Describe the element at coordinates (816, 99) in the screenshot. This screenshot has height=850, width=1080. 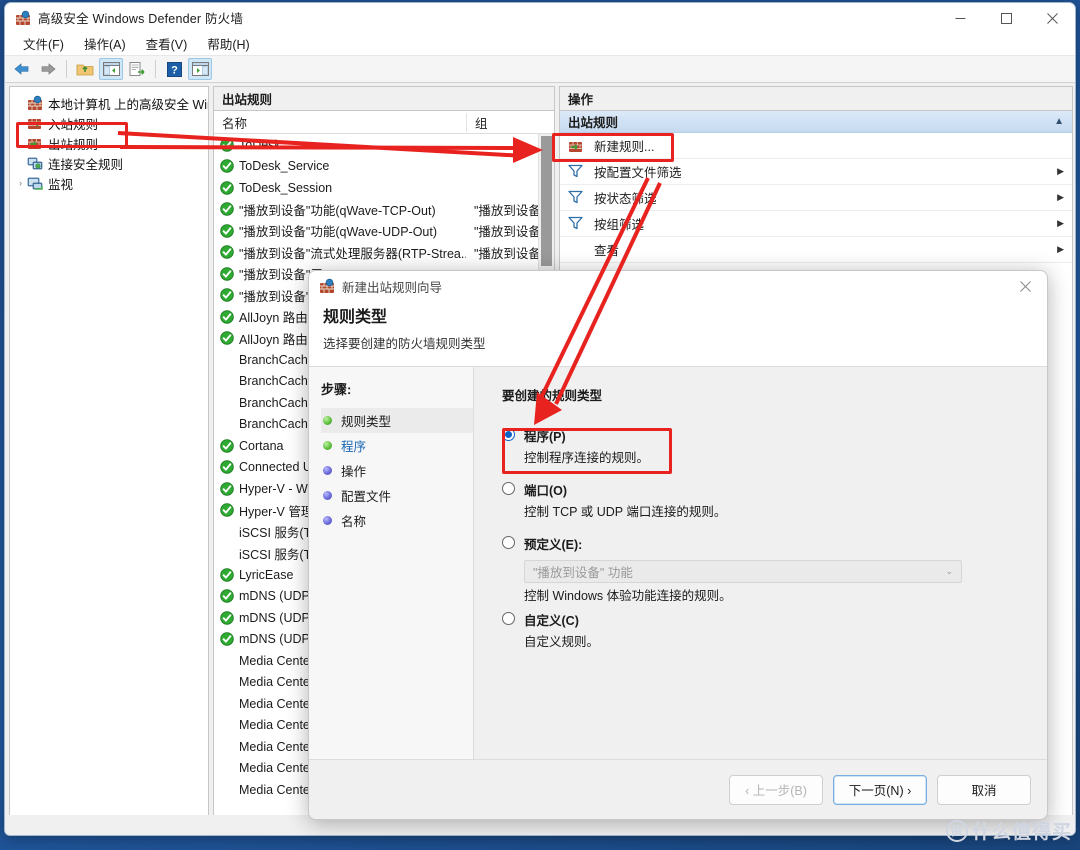
I see `actions-pane-title: 操作` at that location.